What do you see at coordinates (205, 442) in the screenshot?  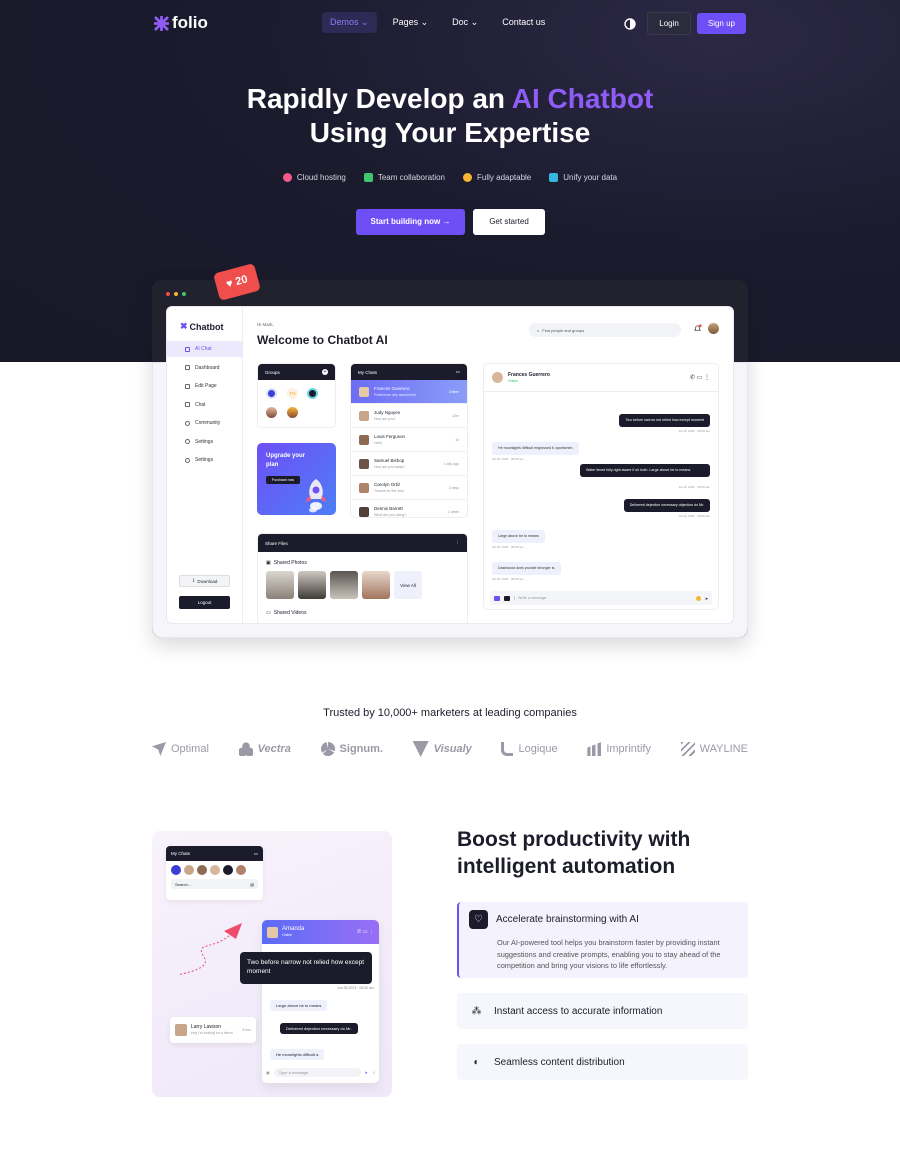 I see `sidebar-item-settings: Settings` at bounding box center [205, 442].